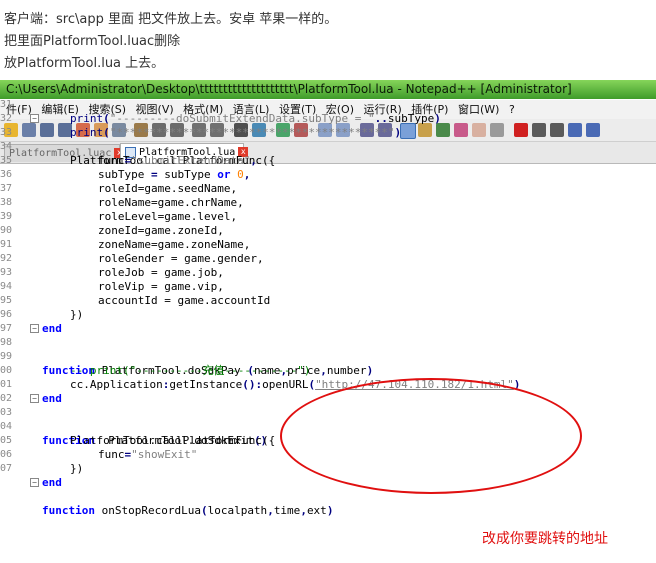  I want to click on code-text: roleId=game.seedName,, so click(168, 188).